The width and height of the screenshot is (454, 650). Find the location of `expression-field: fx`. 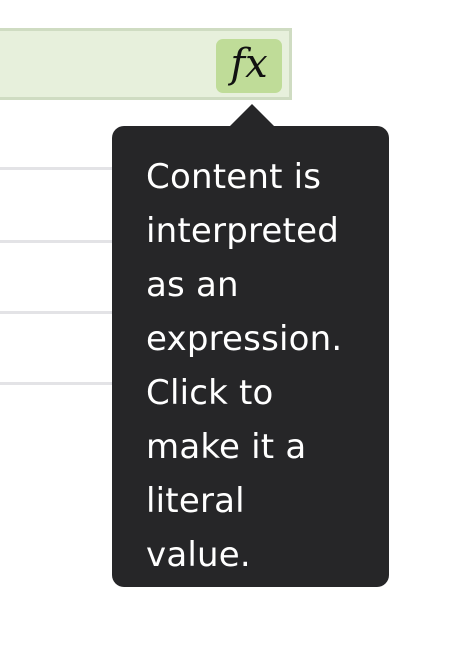

expression-field: fx is located at coordinates (146, 64).